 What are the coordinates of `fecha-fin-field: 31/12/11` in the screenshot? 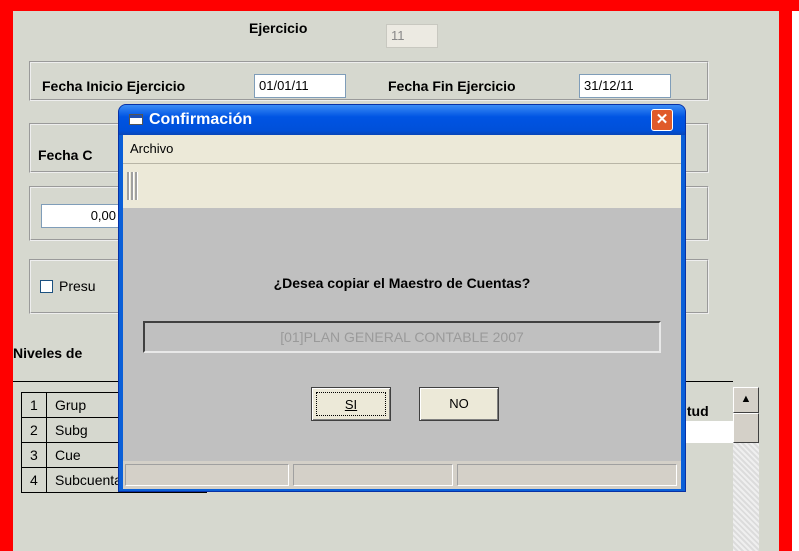 It's located at (625, 86).